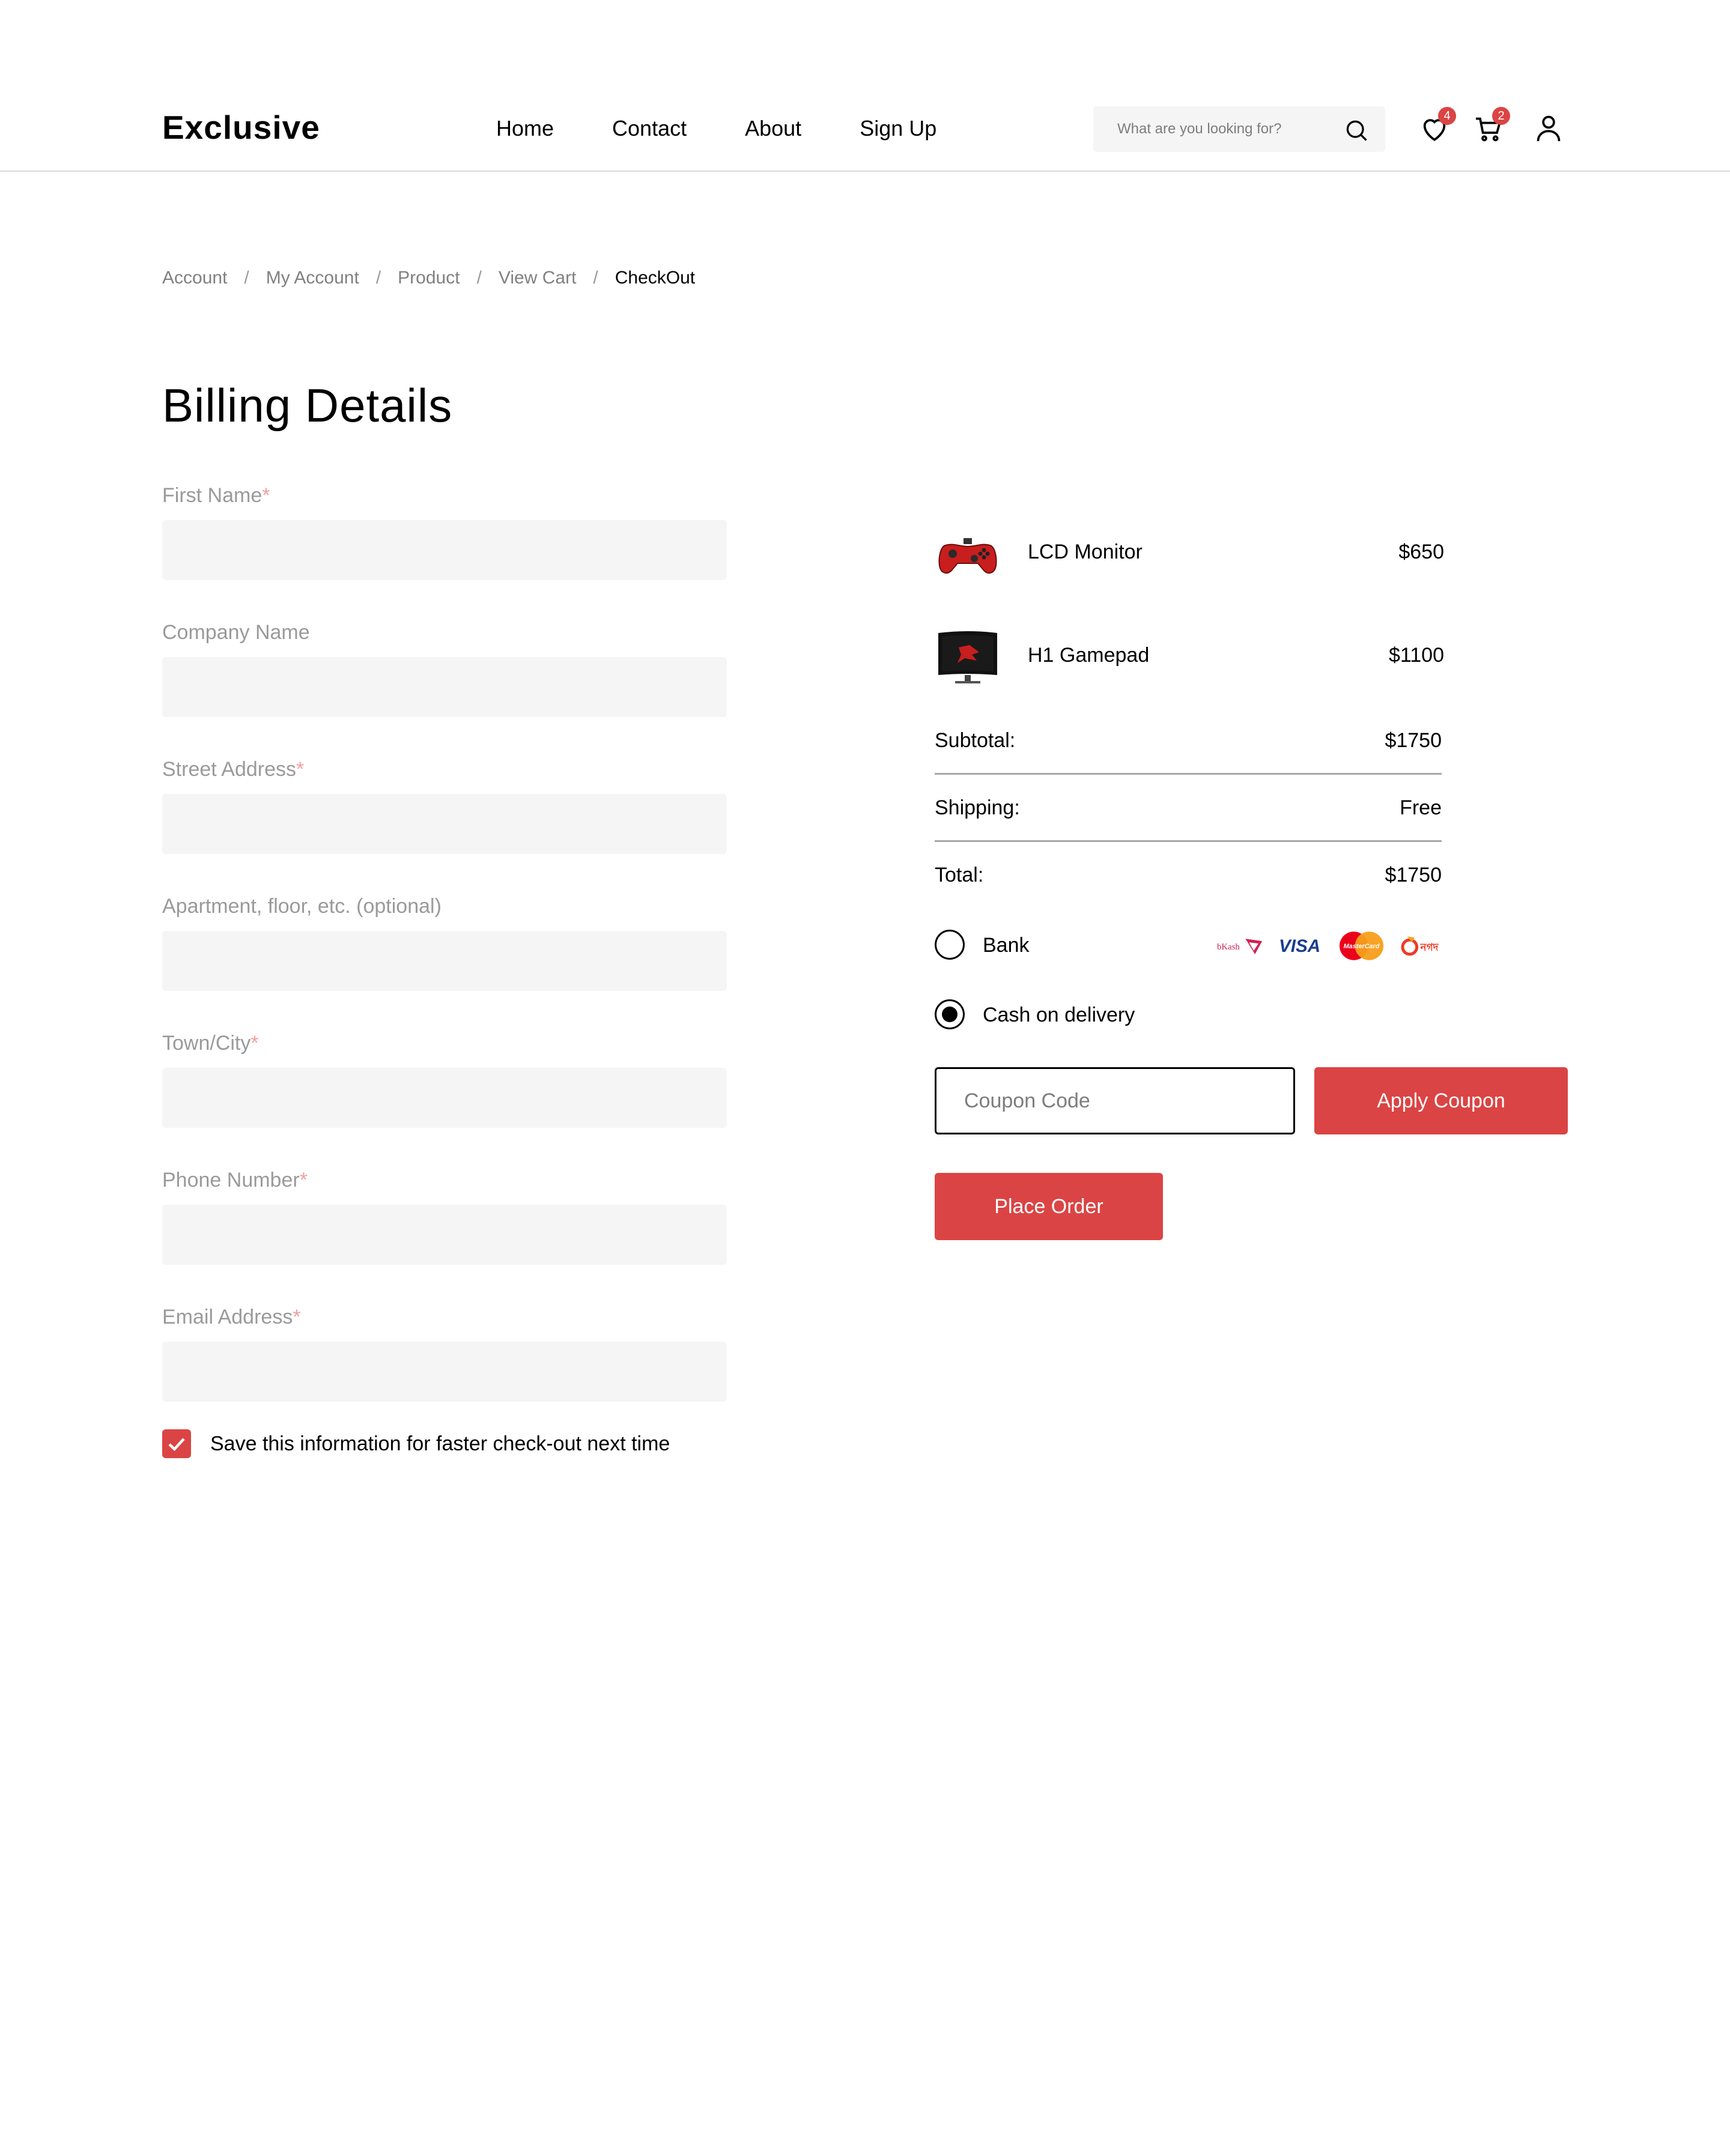  Describe the element at coordinates (525, 128) in the screenshot. I see `nav-home: Home` at that location.